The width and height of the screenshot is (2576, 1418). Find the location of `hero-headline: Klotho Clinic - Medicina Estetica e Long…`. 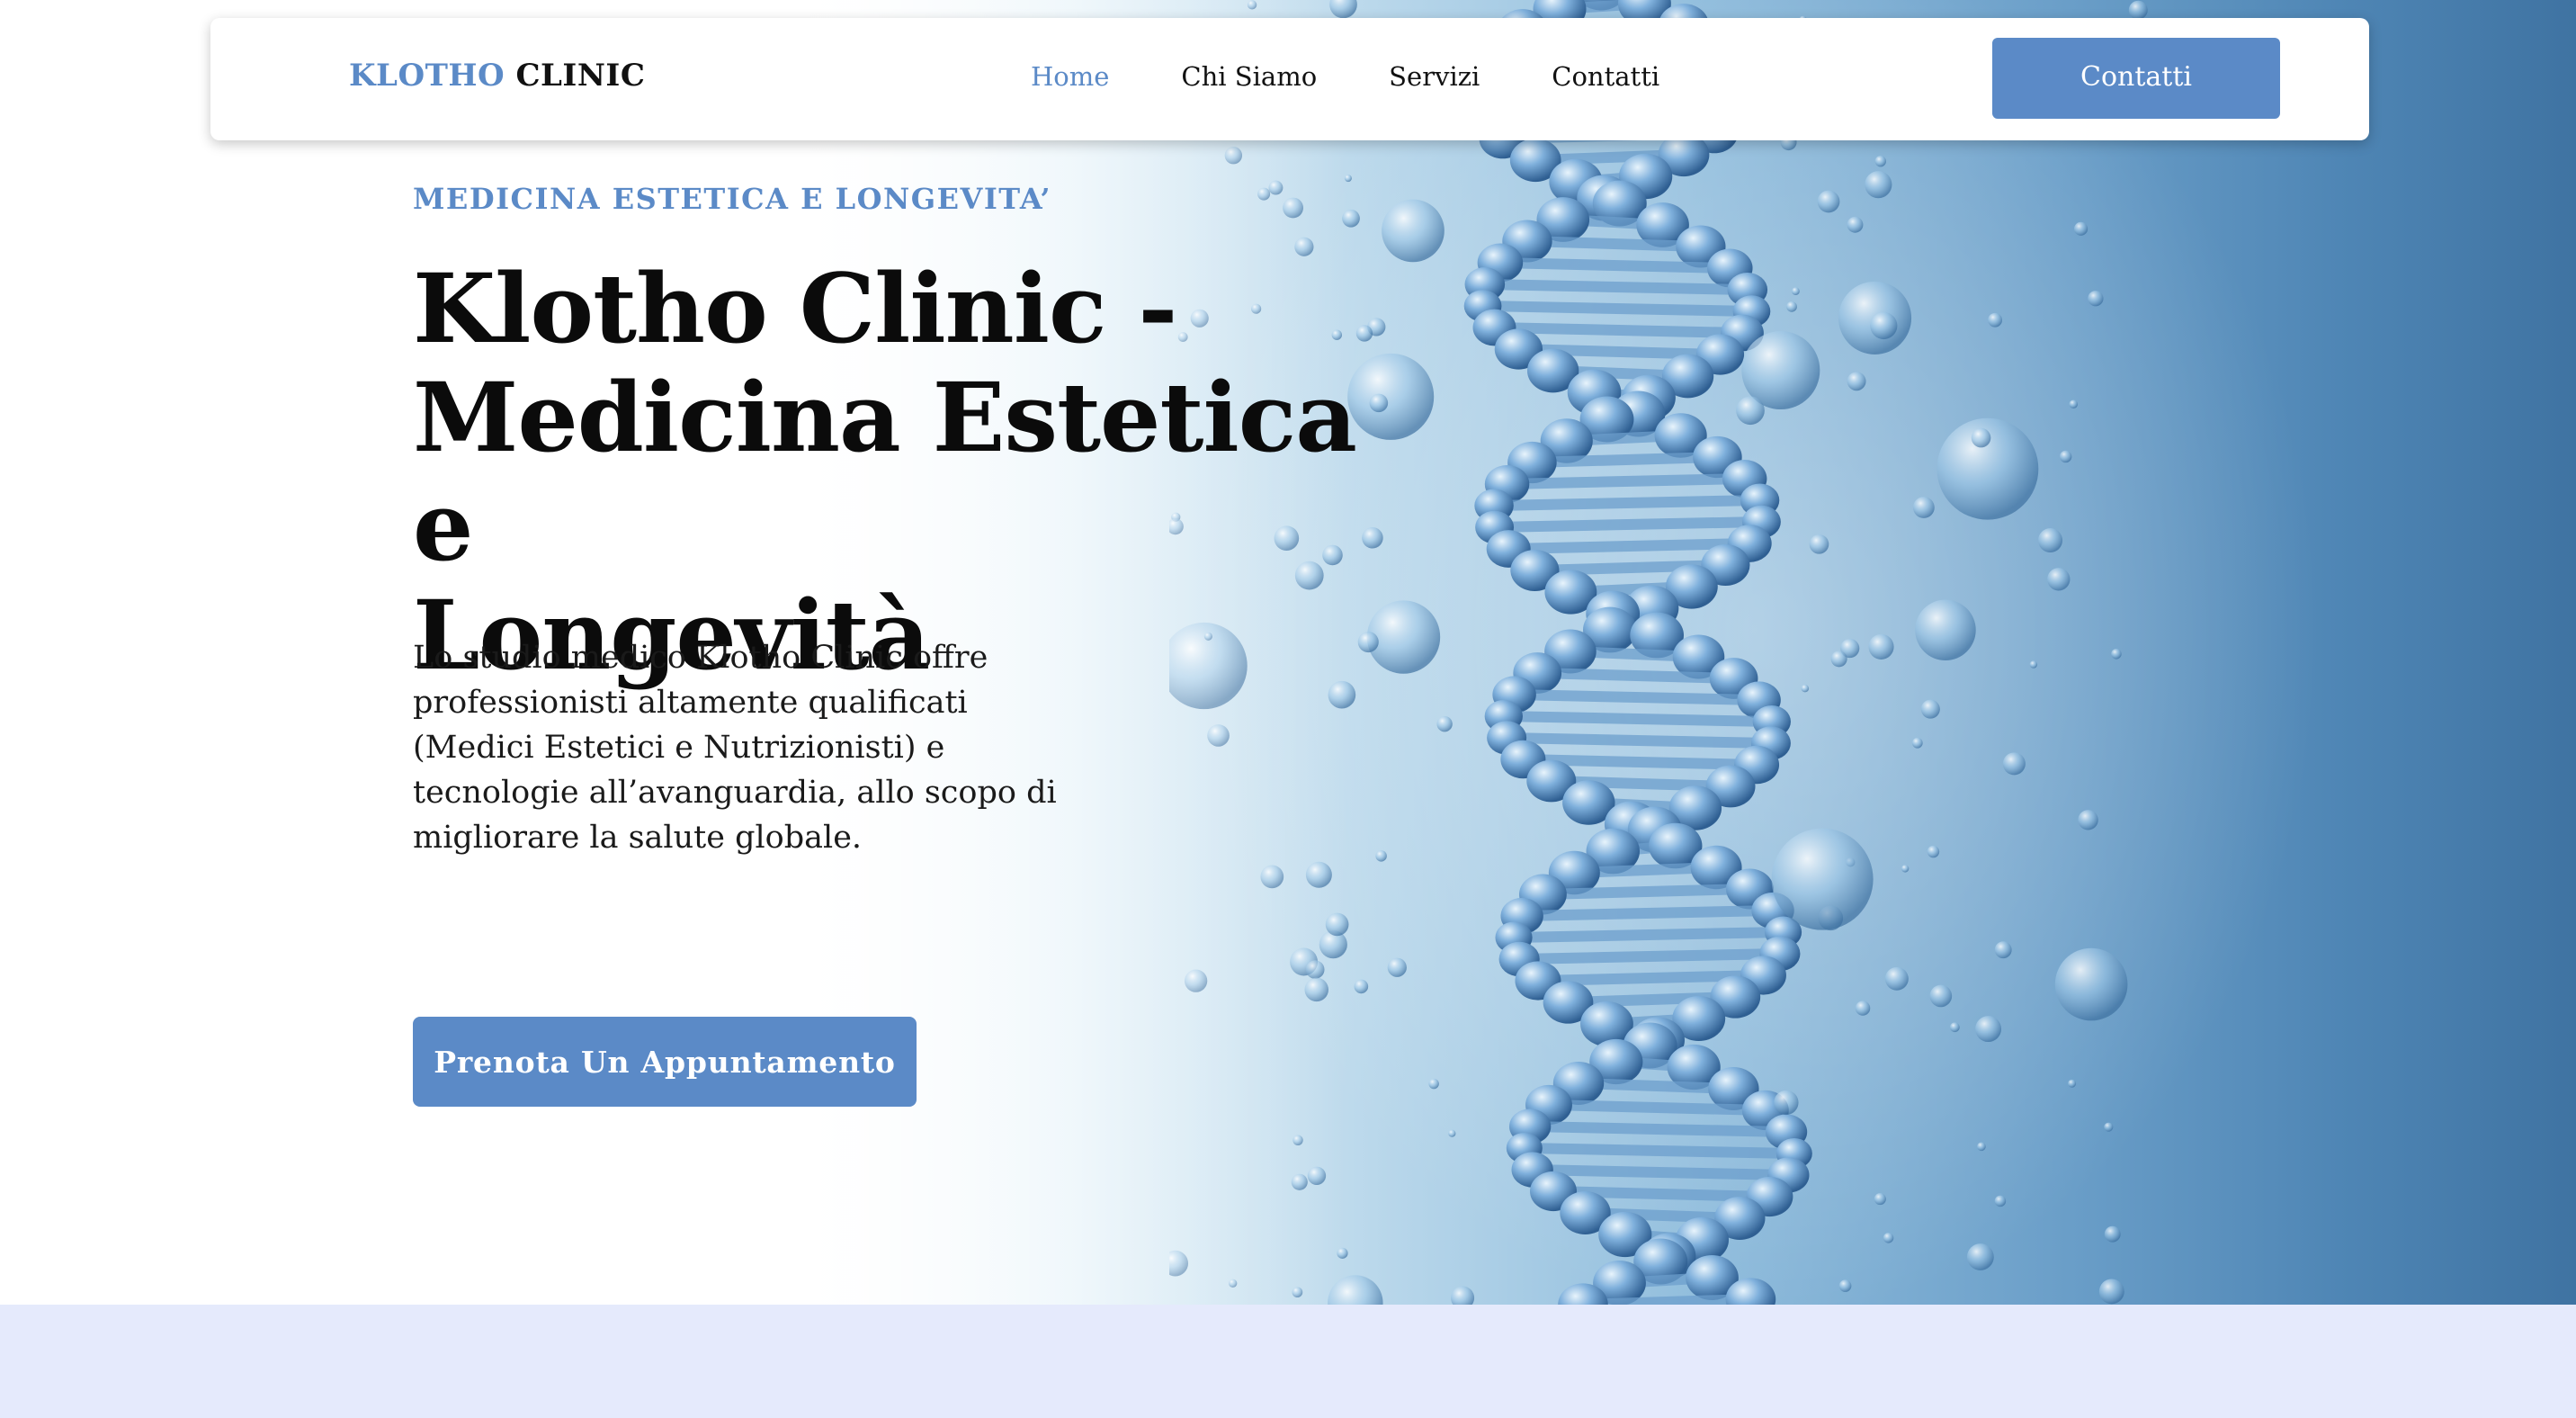

hero-headline: Klotho Clinic - Medicina Estetica e Long… is located at coordinates (907, 472).